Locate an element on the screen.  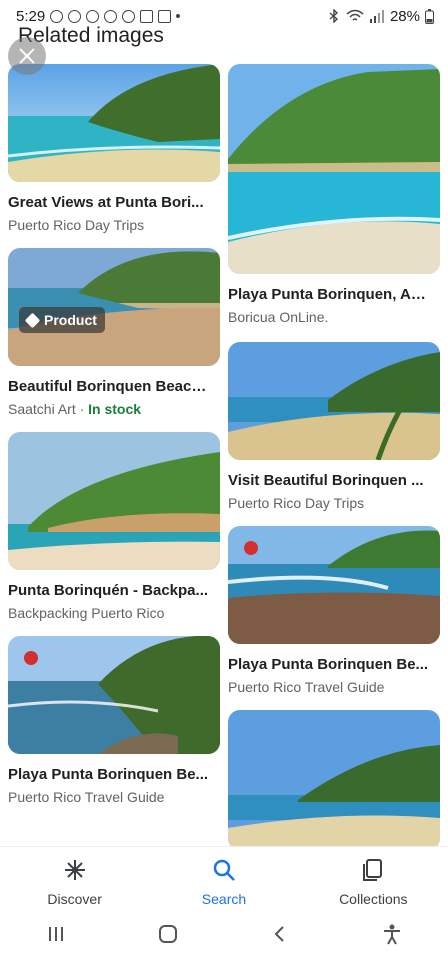
search-icon is located at coordinates (224, 870).